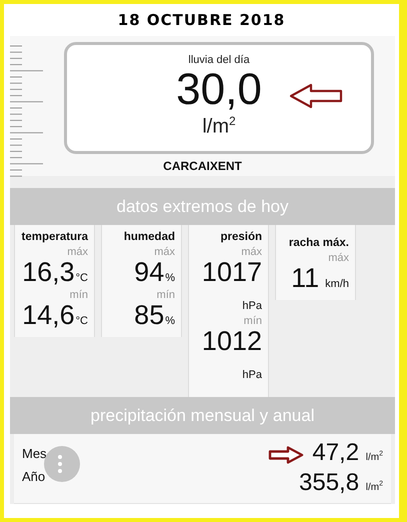  What do you see at coordinates (34, 453) in the screenshot?
I see `period-label: Mes` at bounding box center [34, 453].